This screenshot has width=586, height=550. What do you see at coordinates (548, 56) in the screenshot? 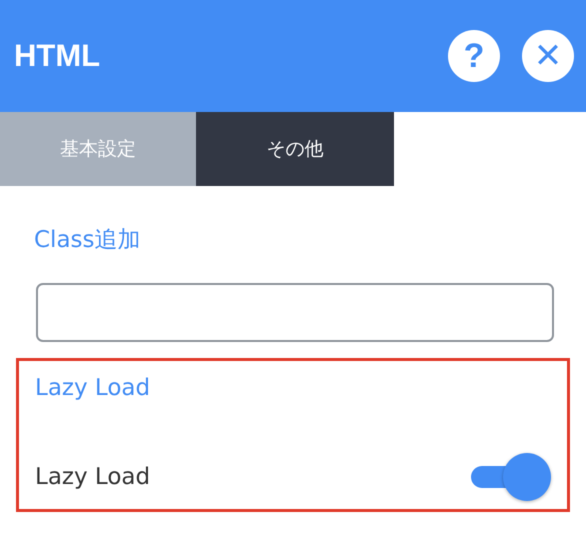
I see `close-icon: ✕` at bounding box center [548, 56].